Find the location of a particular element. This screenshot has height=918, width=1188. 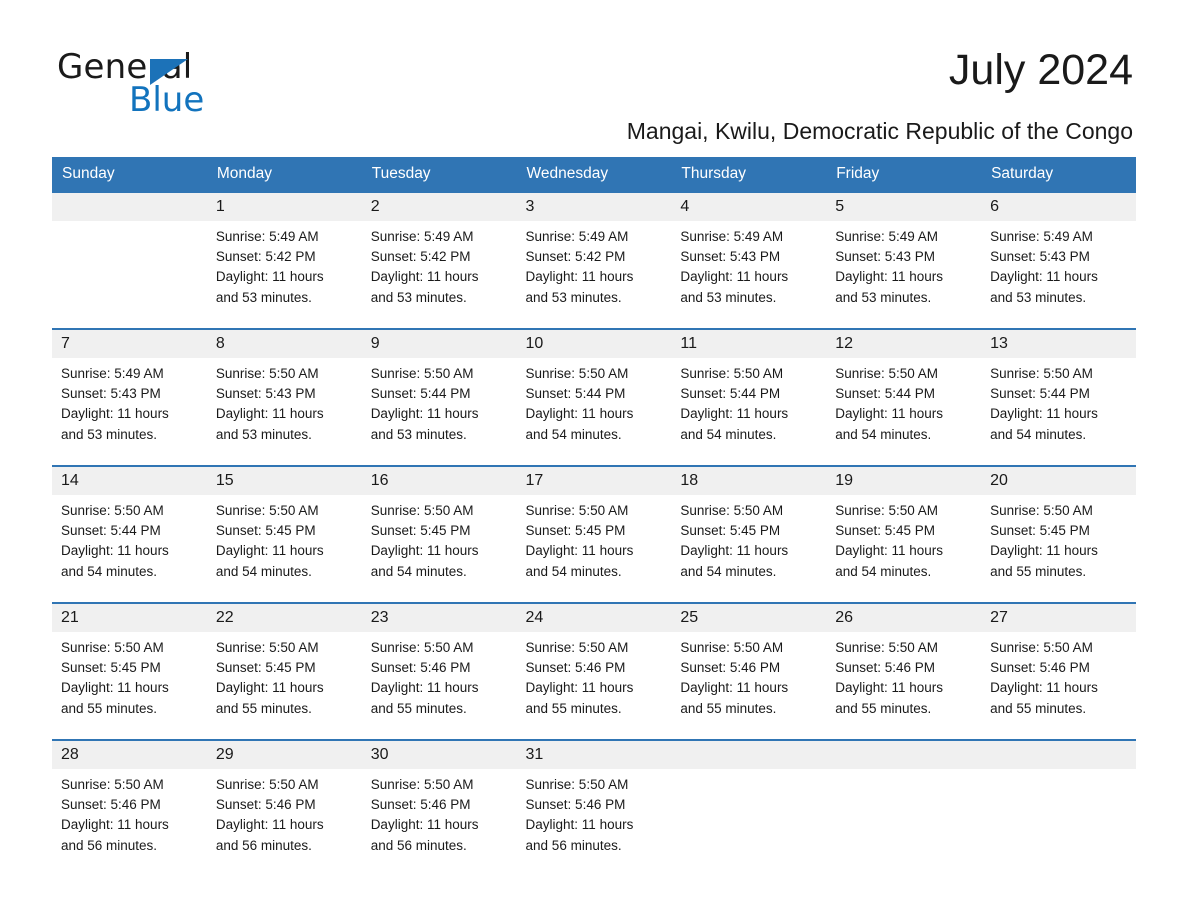

day-number: 8 is located at coordinates (284, 344).